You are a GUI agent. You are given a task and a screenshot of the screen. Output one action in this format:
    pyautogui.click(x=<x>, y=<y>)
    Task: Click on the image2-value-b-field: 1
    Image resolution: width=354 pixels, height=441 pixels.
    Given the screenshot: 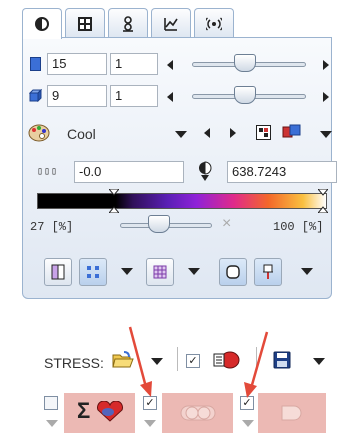 What is the action you would take?
    pyautogui.click(x=134, y=96)
    